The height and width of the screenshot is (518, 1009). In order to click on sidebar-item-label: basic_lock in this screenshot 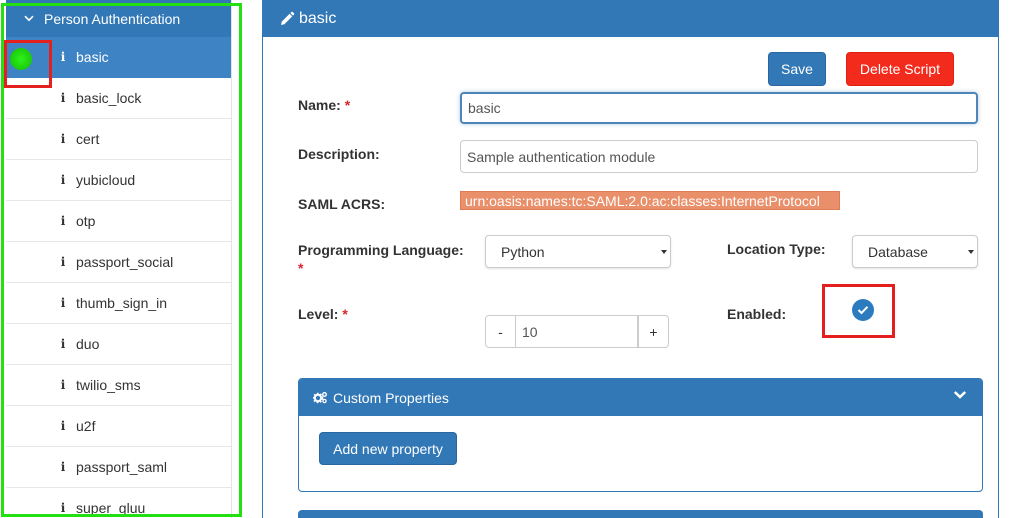, I will do `click(109, 98)`.